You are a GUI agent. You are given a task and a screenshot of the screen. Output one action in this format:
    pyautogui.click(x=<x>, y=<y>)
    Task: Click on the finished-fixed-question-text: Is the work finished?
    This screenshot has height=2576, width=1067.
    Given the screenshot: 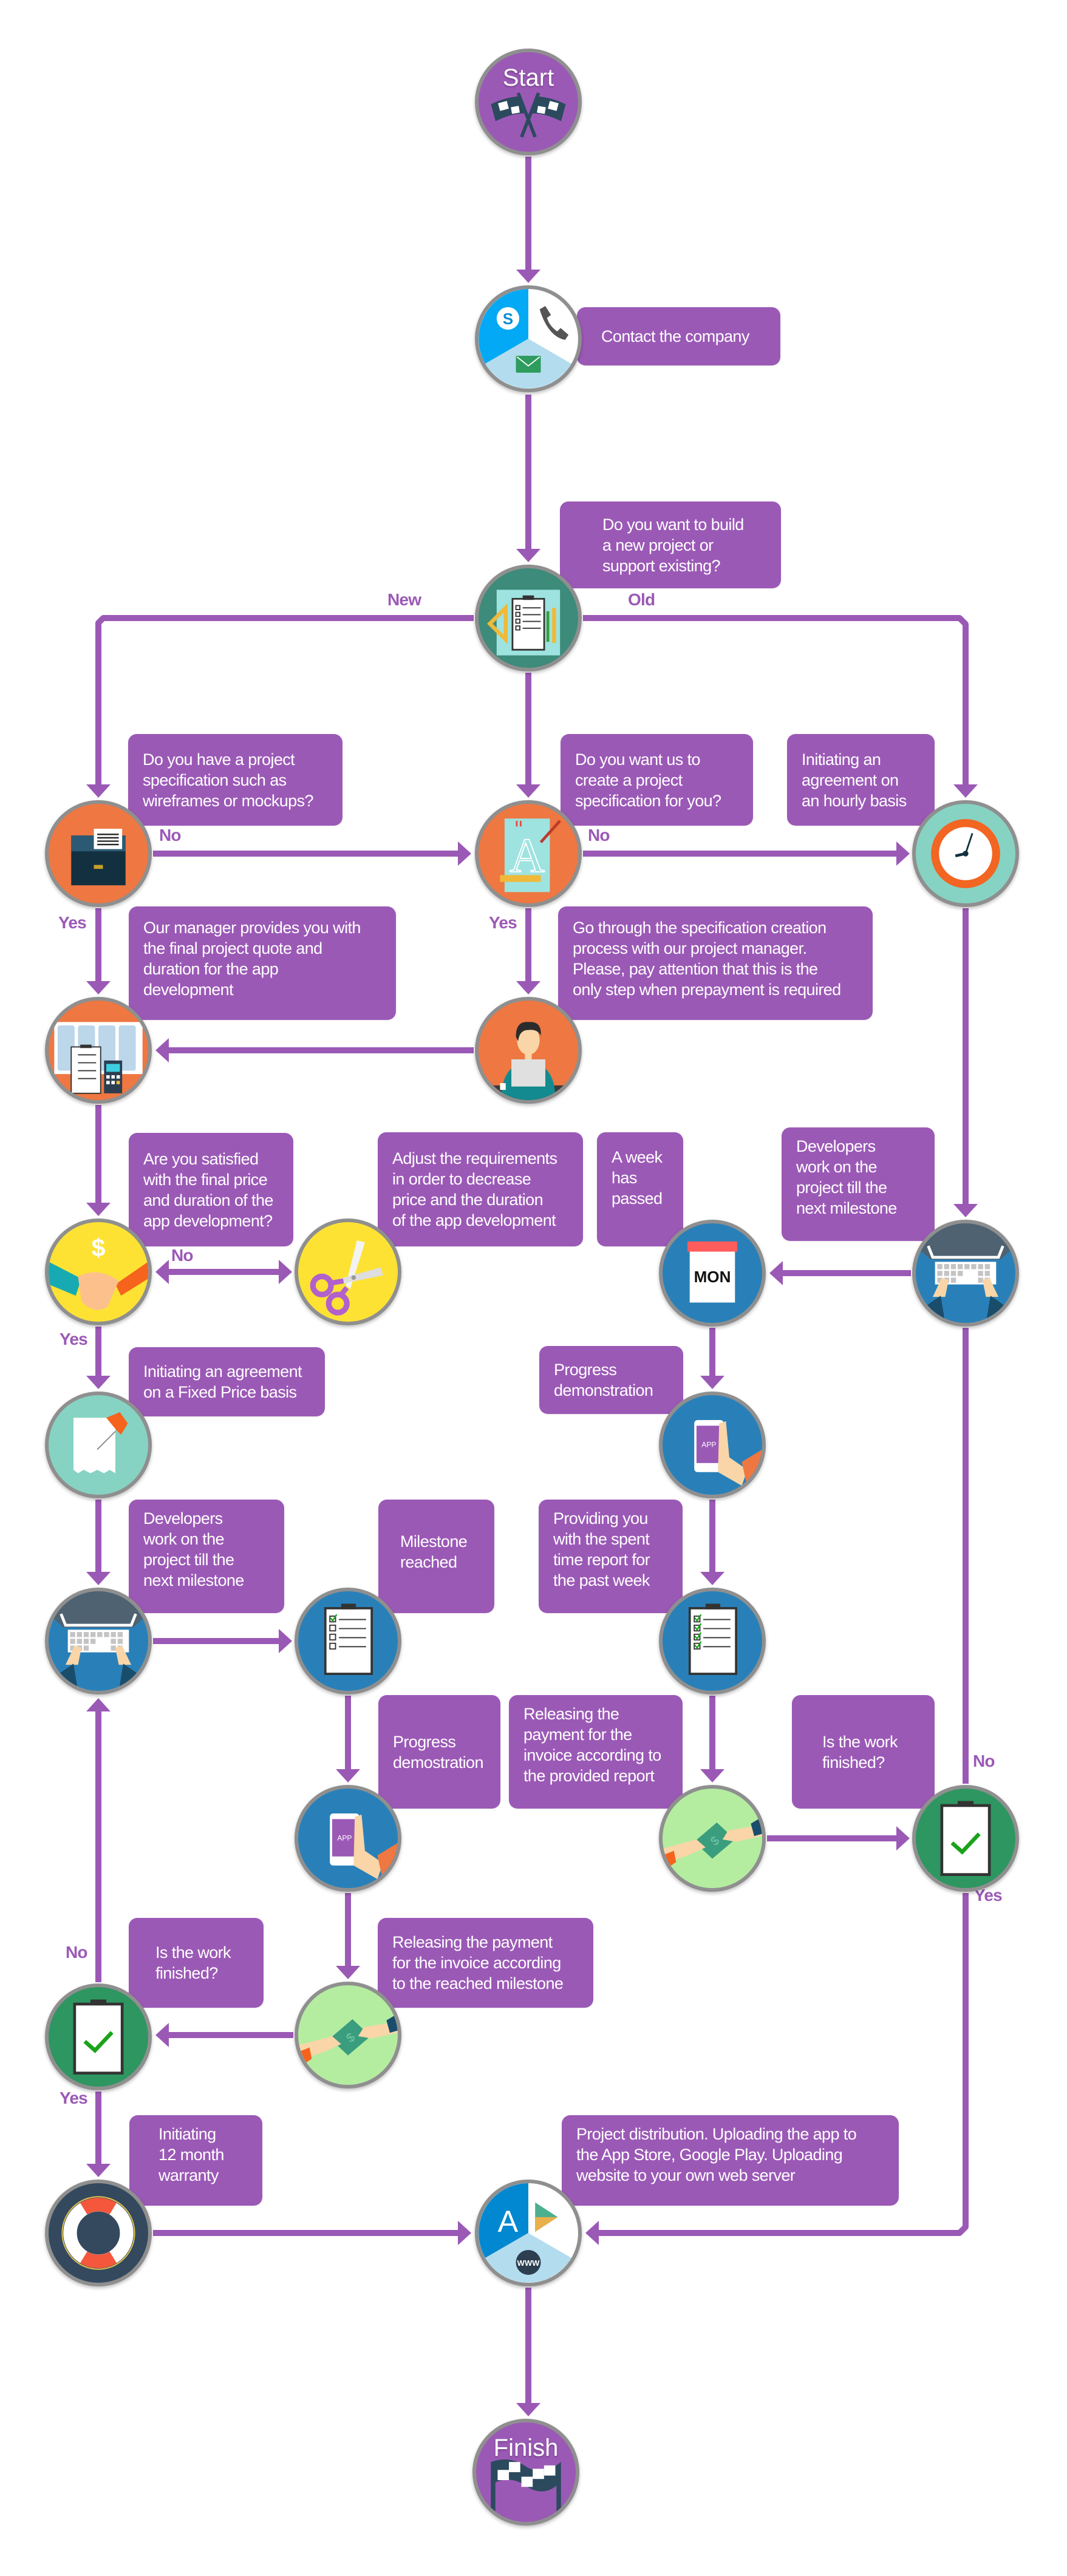 What is the action you would take?
    pyautogui.click(x=193, y=1962)
    